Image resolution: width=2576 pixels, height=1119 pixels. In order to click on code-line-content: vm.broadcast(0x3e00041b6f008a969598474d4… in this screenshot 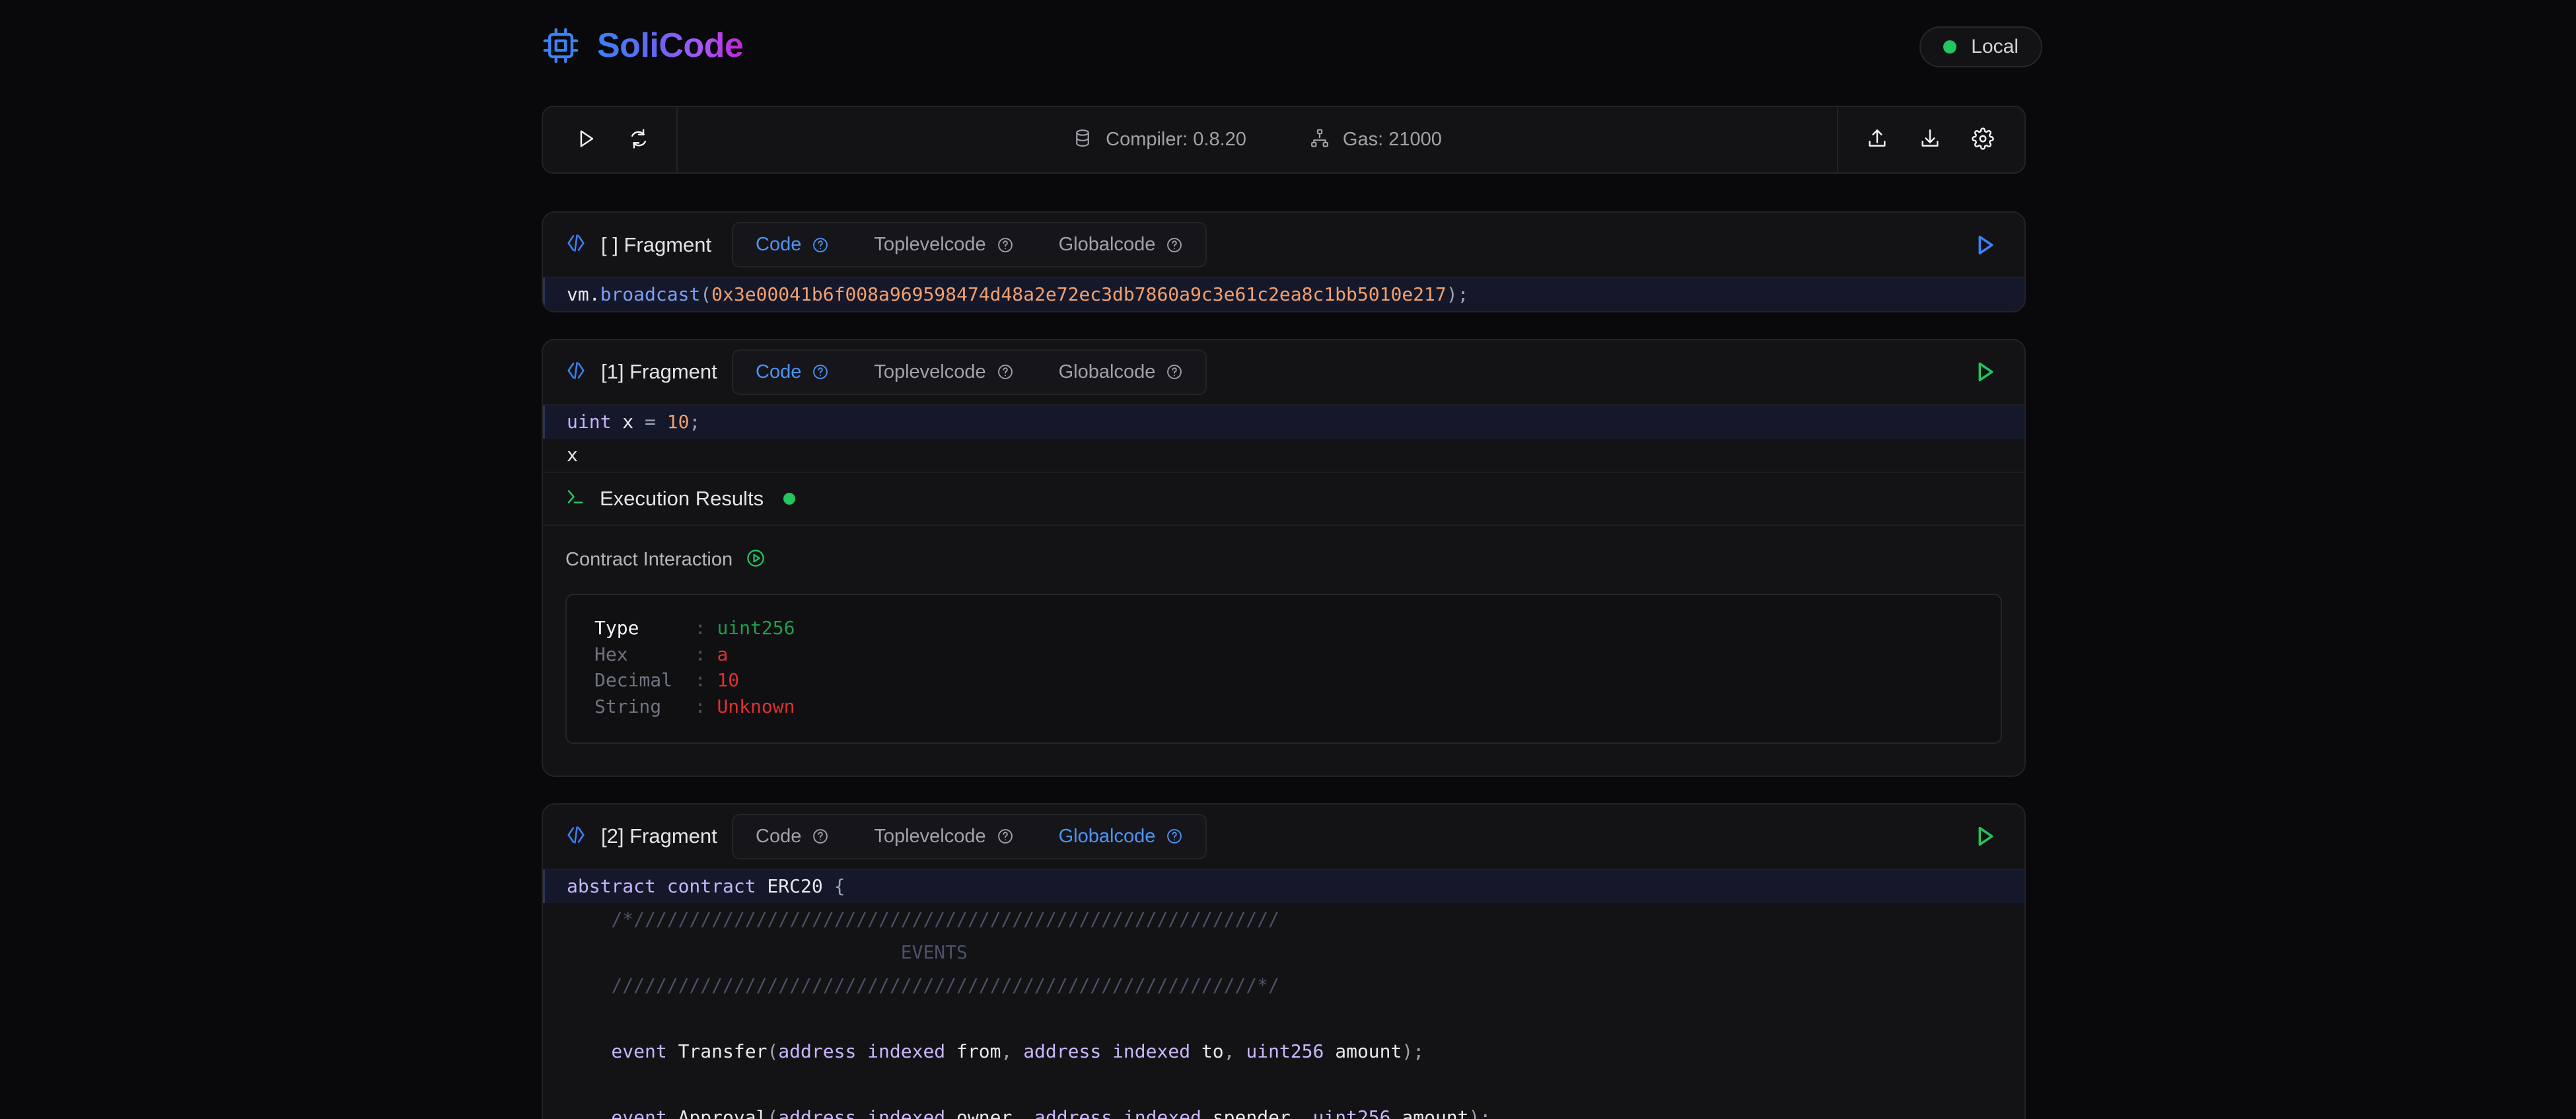, I will do `click(1284, 295)`.